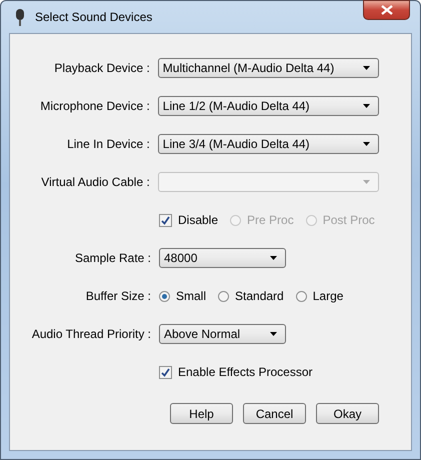 The image size is (421, 460). Describe the element at coordinates (268, 106) in the screenshot. I see `dropdown: Line 1/2 (M-Audio Delta 44)` at that location.